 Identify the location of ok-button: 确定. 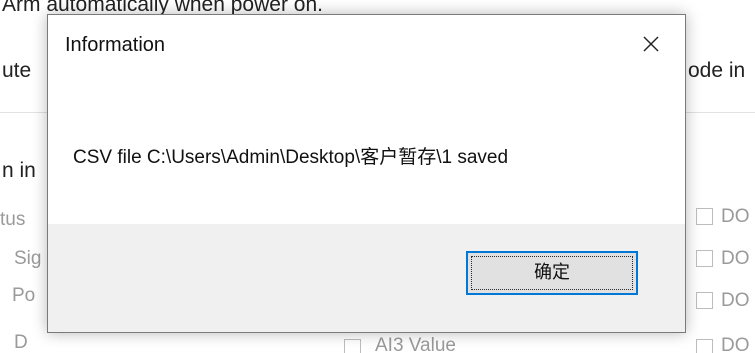
(552, 273).